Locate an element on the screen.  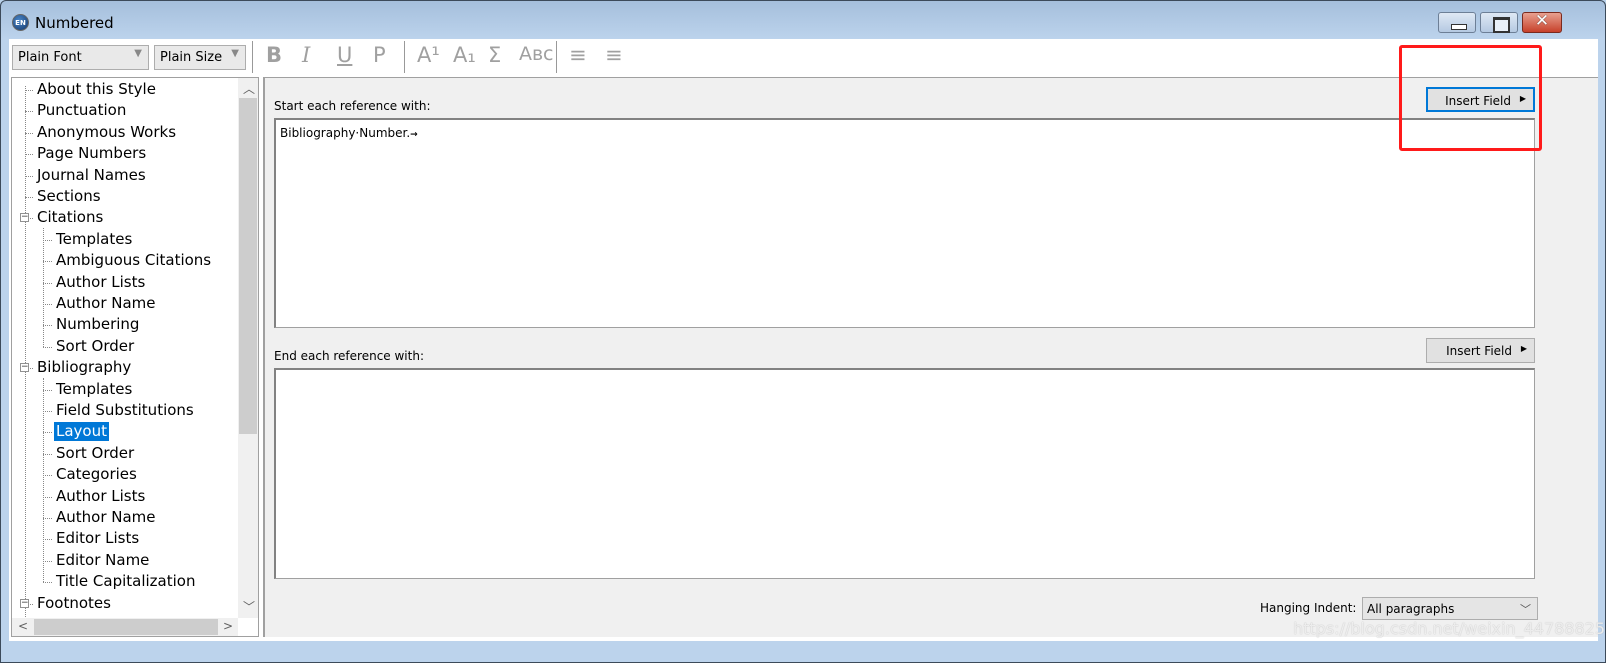
tree-item: Bibliography is located at coordinates (84, 367).